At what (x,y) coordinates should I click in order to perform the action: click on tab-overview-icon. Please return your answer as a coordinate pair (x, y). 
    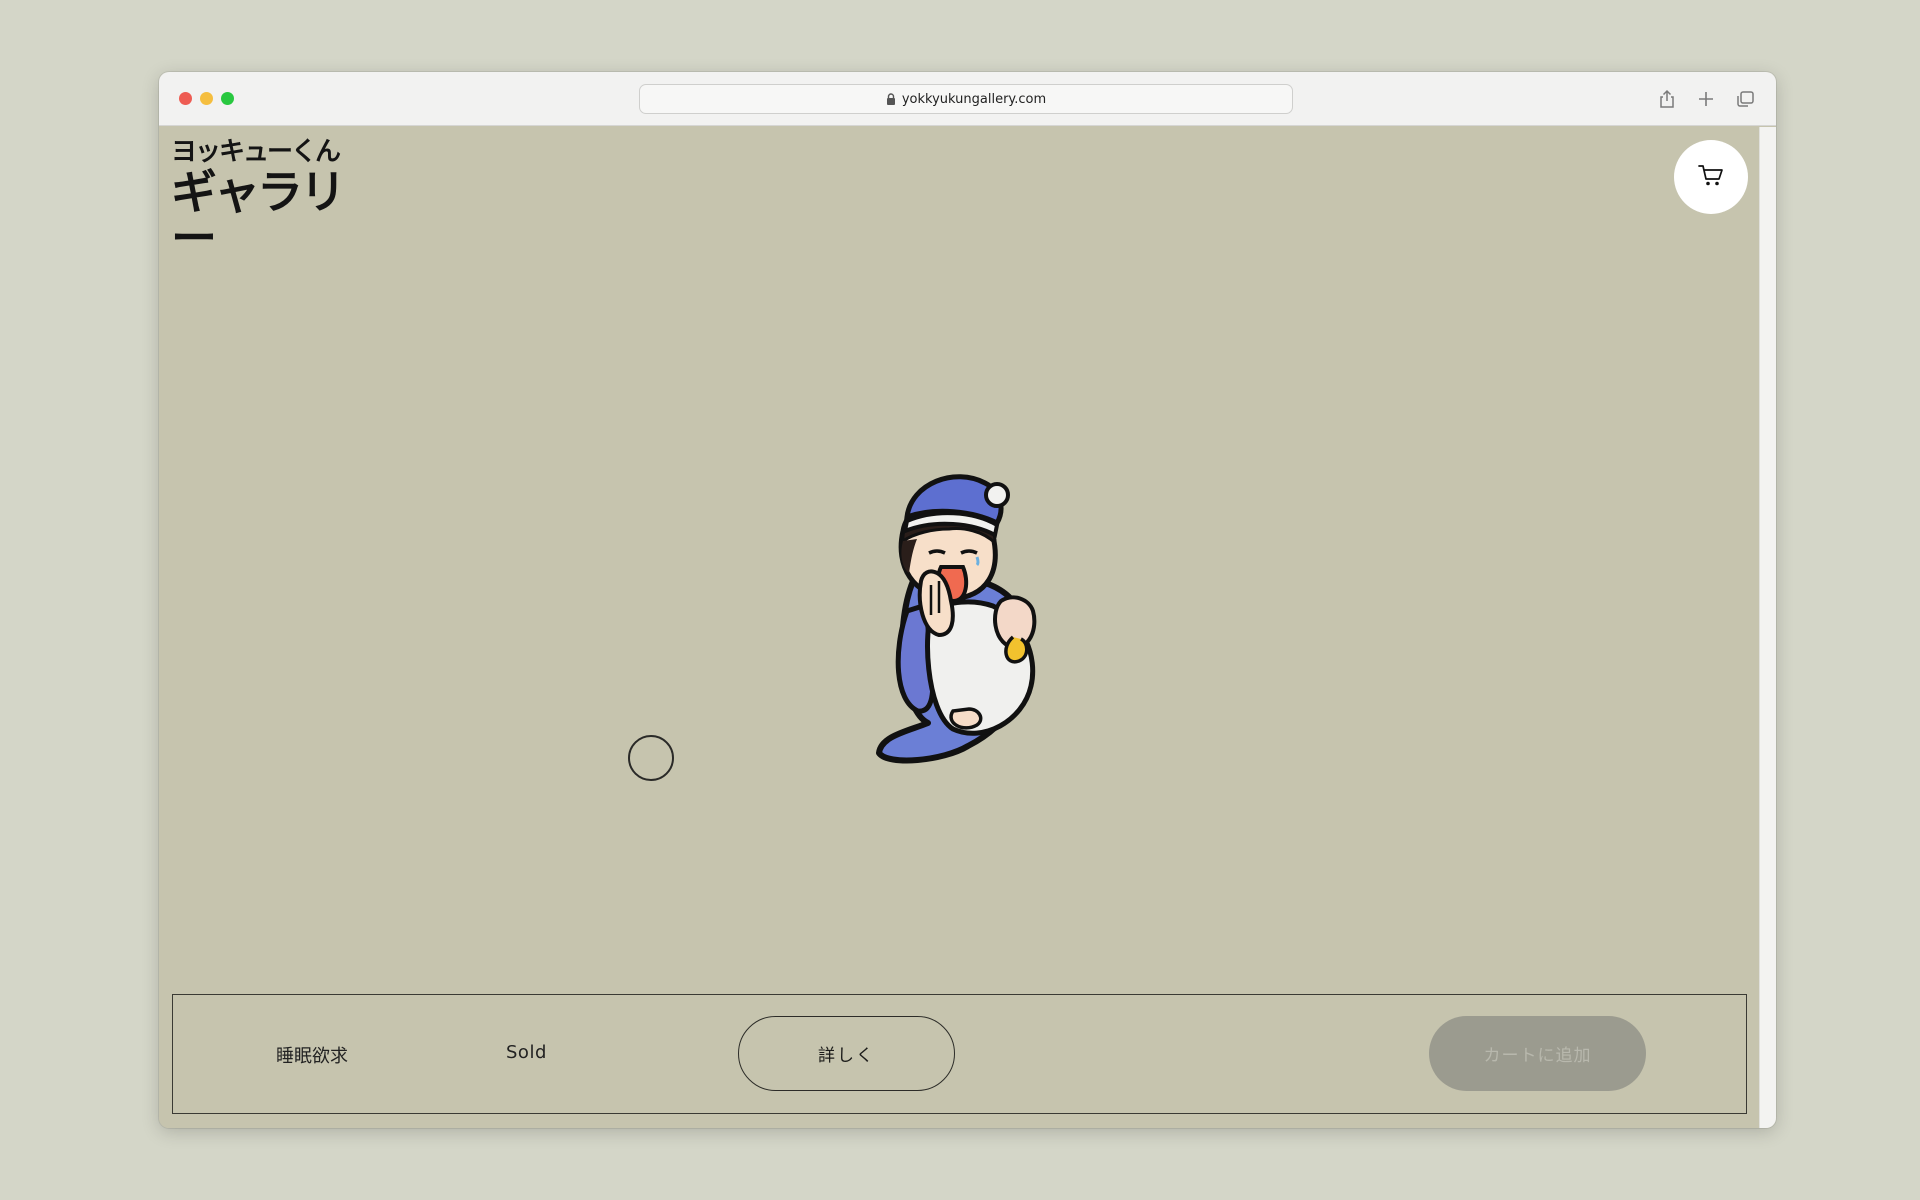
    Looking at the image, I should click on (1745, 99).